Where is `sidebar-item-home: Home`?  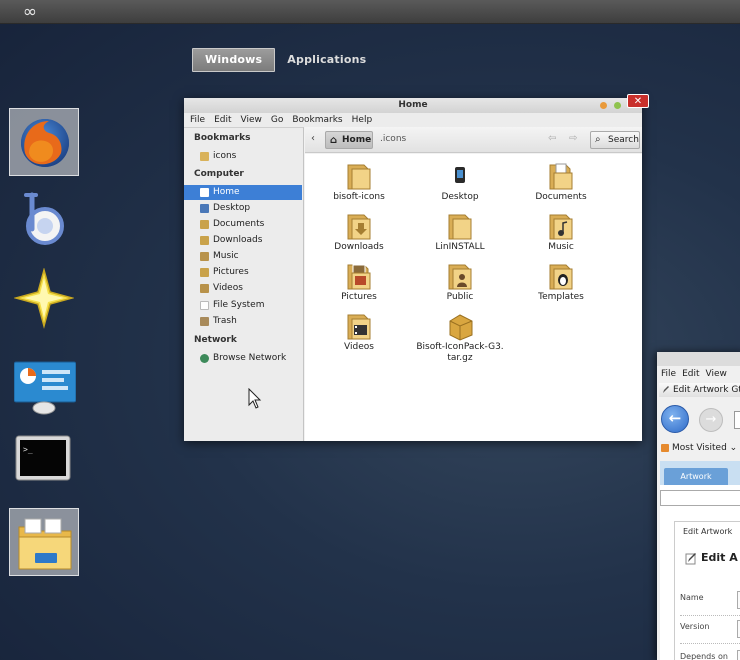 sidebar-item-home: Home is located at coordinates (243, 192).